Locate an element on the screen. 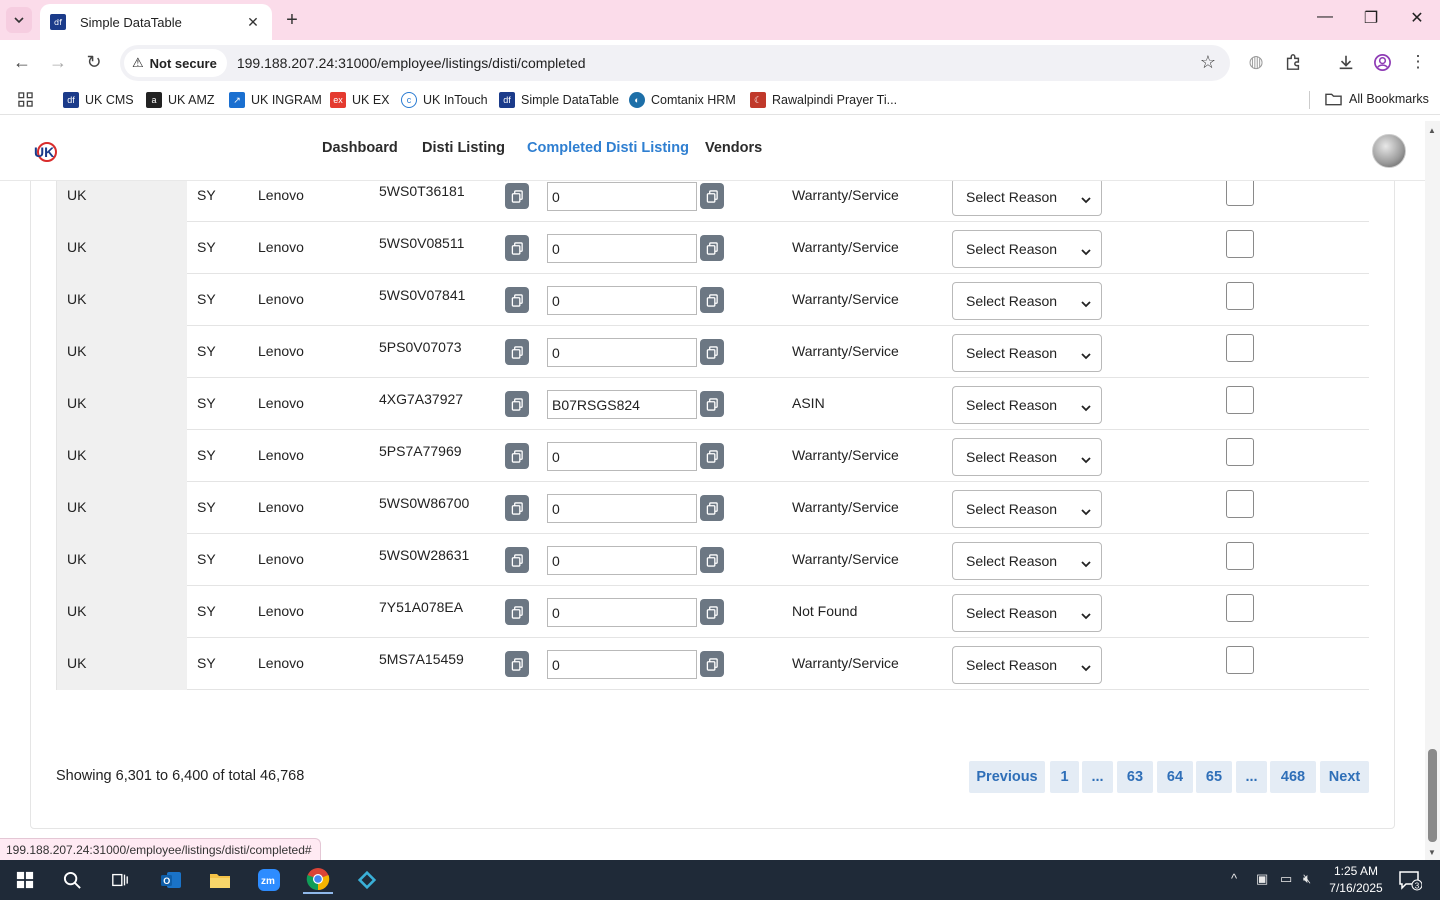 Image resolution: width=1440 pixels, height=900 pixels. pagination-page-1: 1 is located at coordinates (1064, 777).